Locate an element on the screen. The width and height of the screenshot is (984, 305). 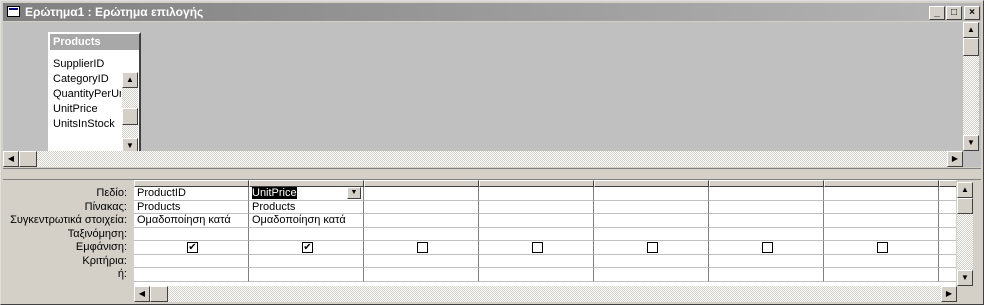
field-list-title: Products is located at coordinates (94, 42).